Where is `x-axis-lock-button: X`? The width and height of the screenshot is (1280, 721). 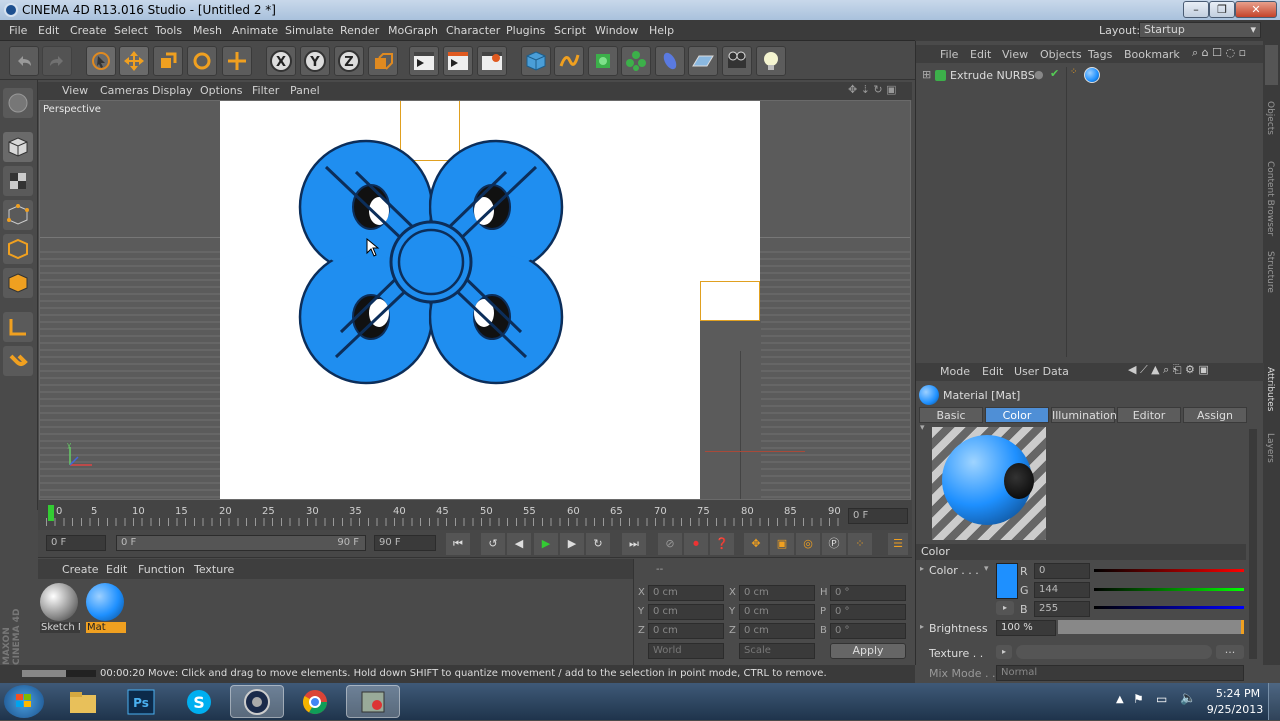 x-axis-lock-button: X is located at coordinates (281, 61).